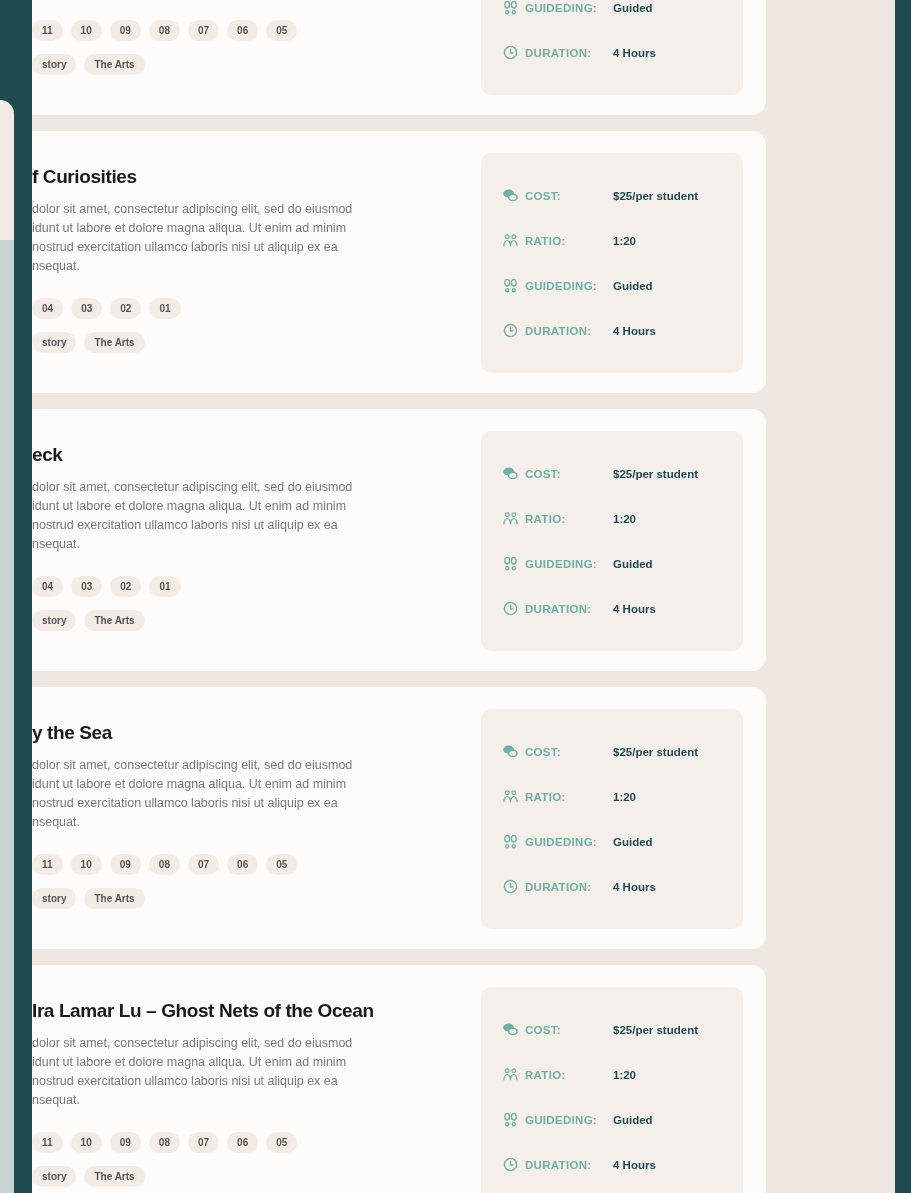  I want to click on event-title: Ira Lamar Lu – Ghost Nets of the Ocean, so click(203, 1011).